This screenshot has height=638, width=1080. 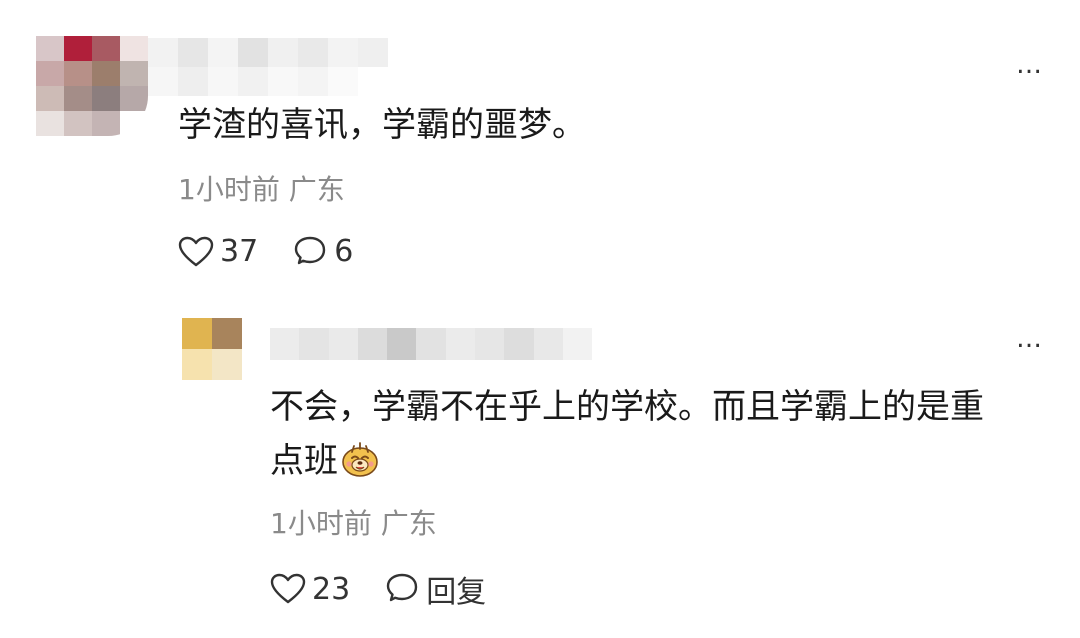 What do you see at coordinates (660, 461) in the screenshot?
I see `reply-text-line2-wrap: 点班` at bounding box center [660, 461].